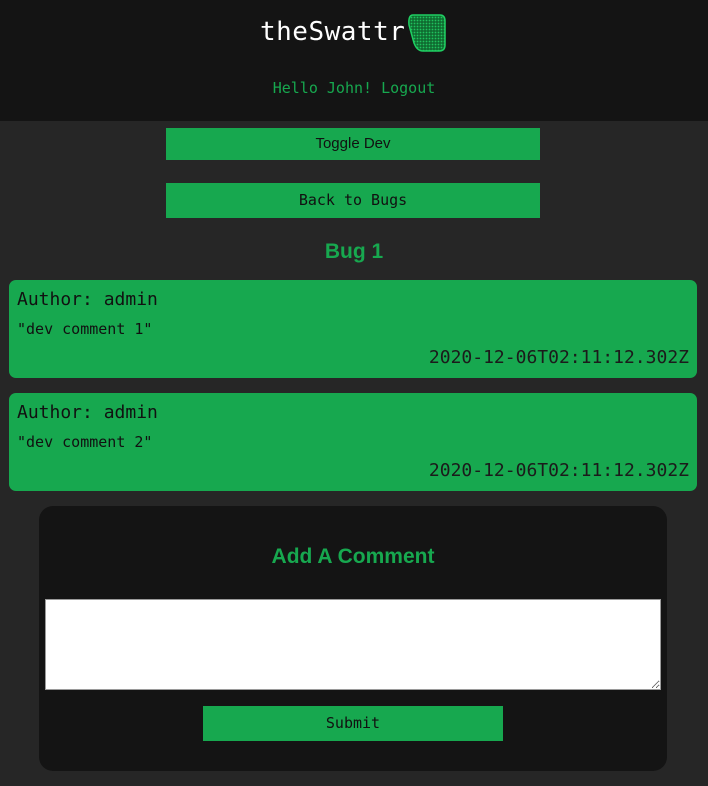 The height and width of the screenshot is (786, 708). What do you see at coordinates (85, 442) in the screenshot?
I see `comment-body: "dev comment 2"` at bounding box center [85, 442].